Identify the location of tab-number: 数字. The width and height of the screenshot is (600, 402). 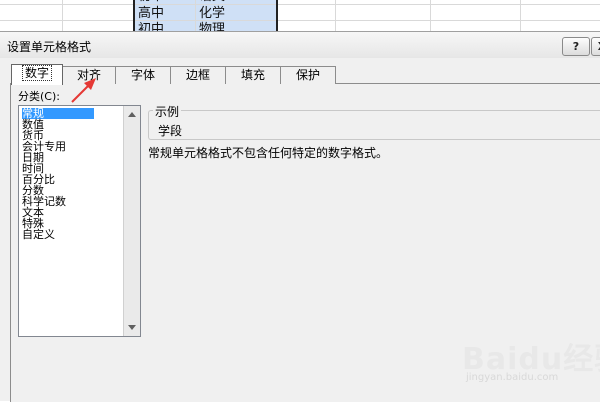
(37, 74).